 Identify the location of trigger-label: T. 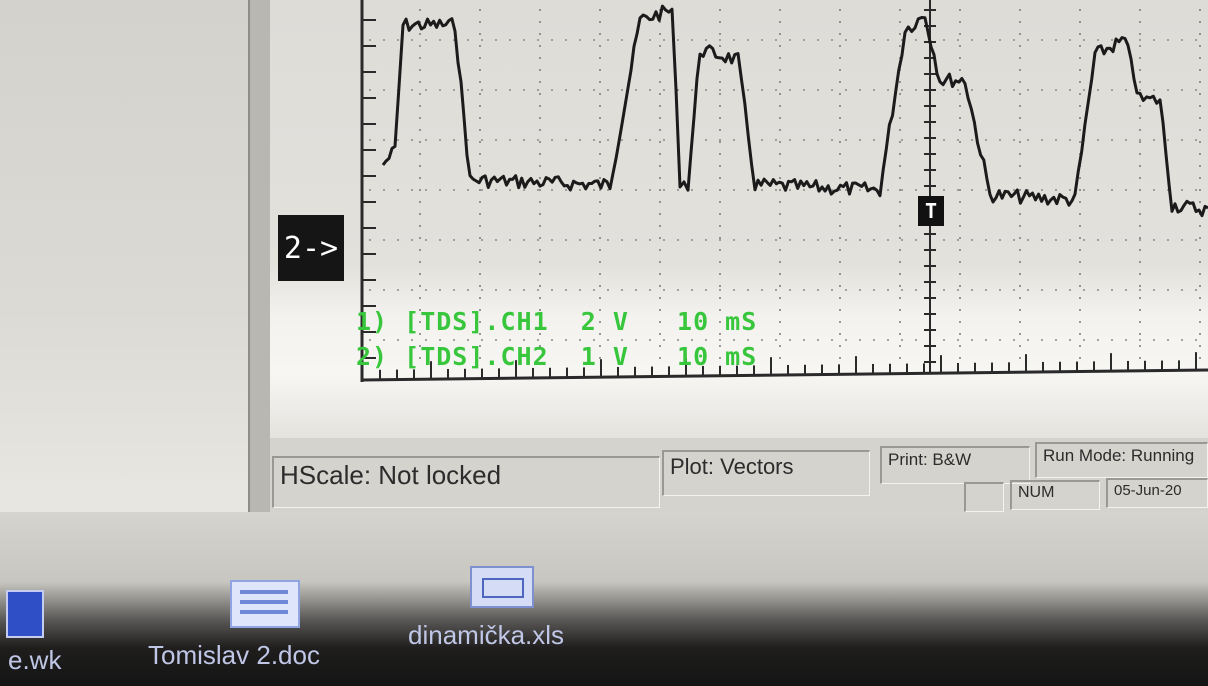
(931, 211).